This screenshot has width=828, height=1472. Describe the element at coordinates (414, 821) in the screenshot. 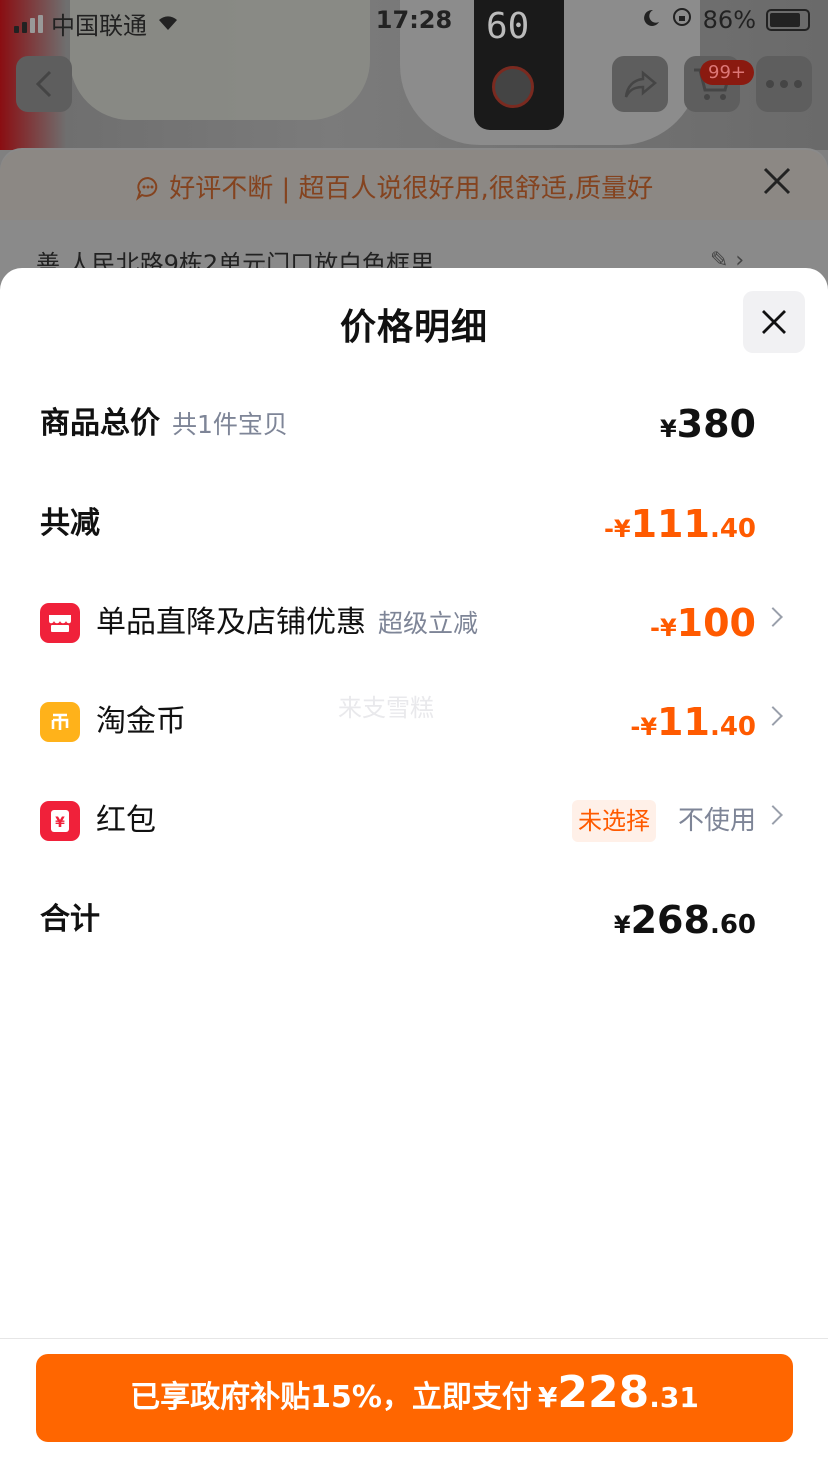

I see `red-packet-row: ¥ 红包 未选择 不使用` at that location.